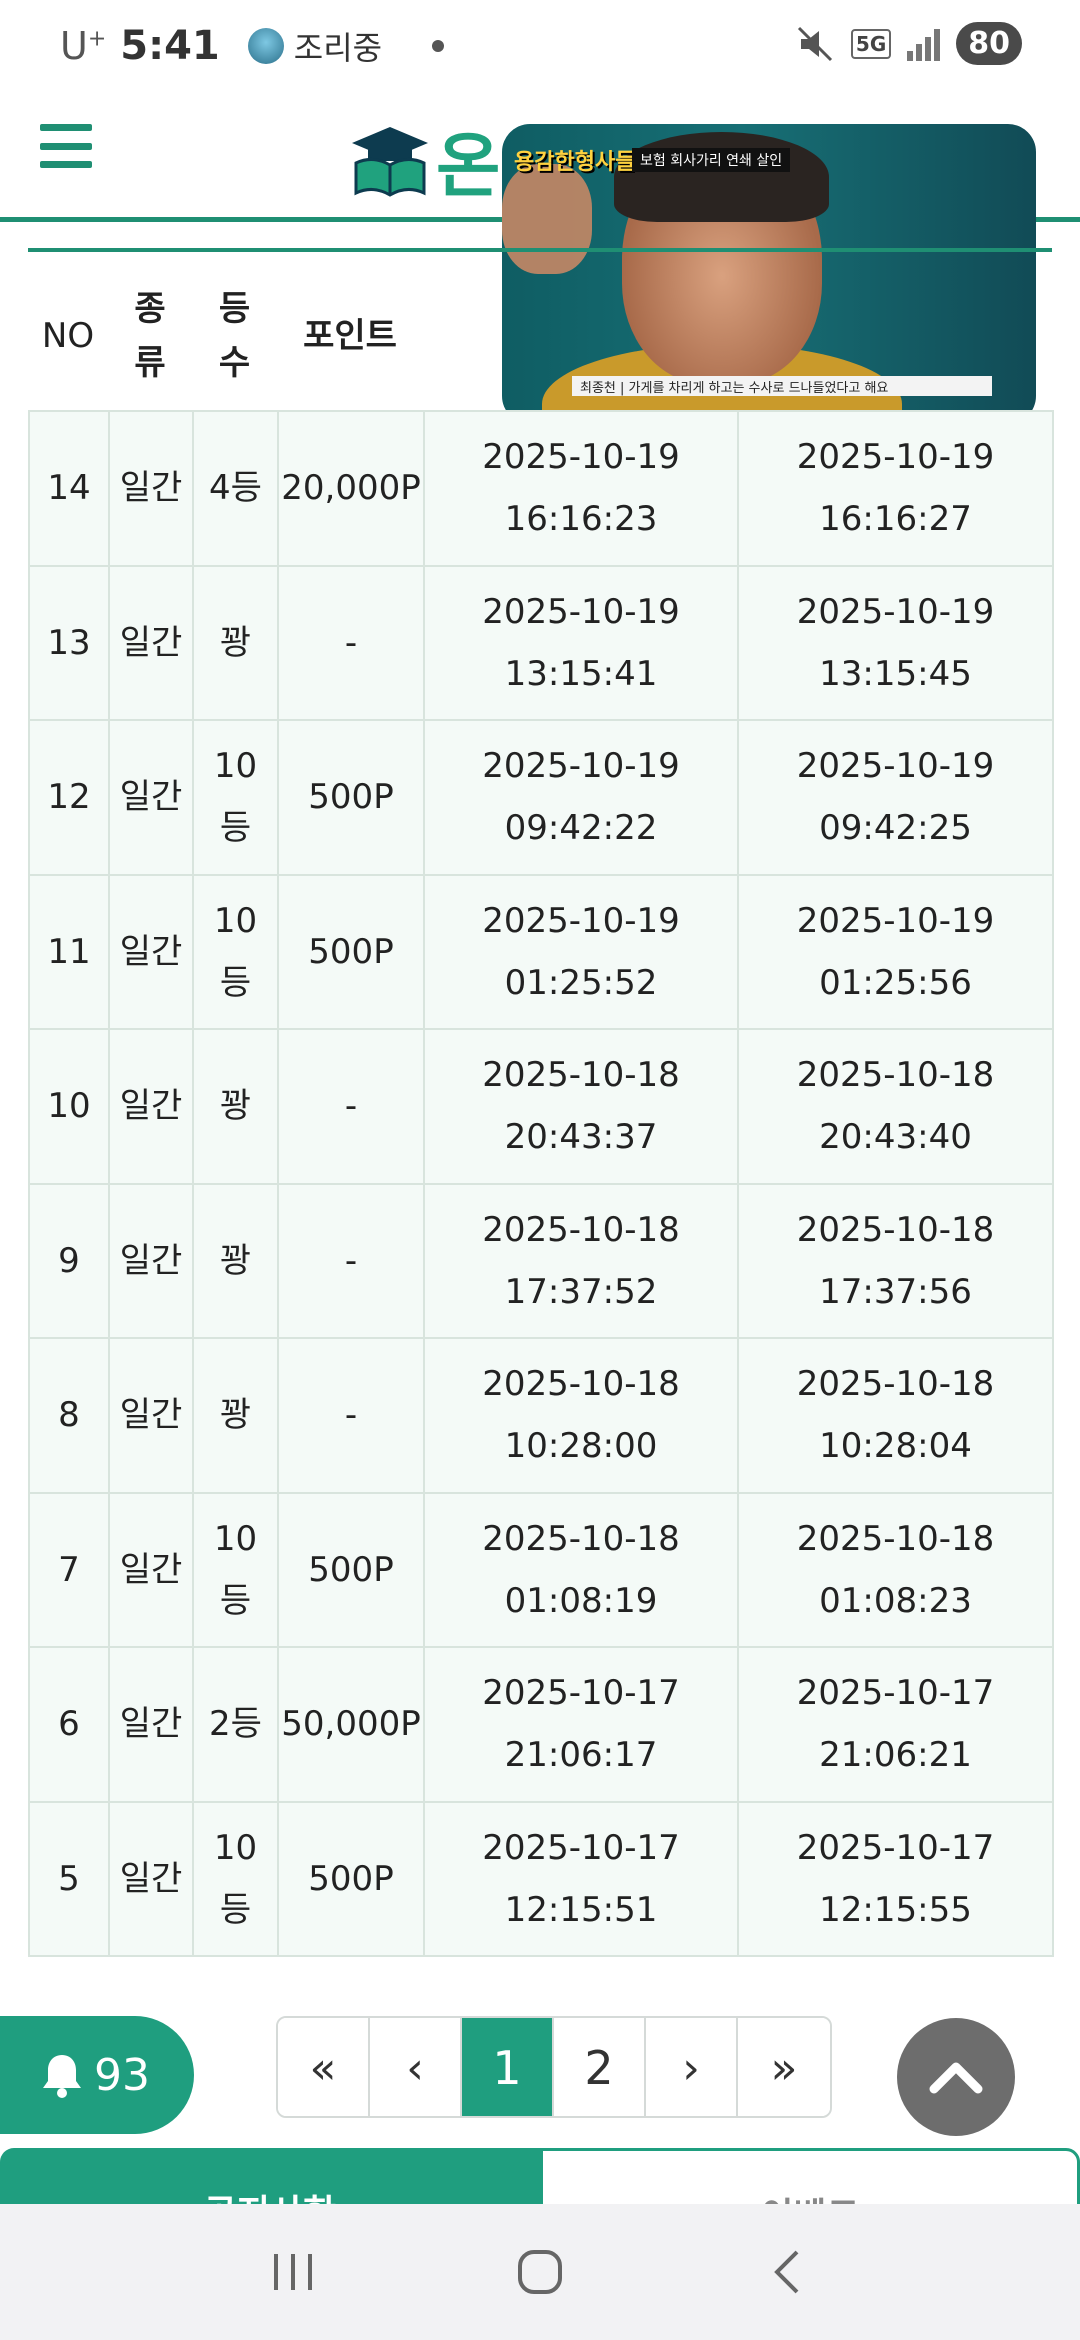  Describe the element at coordinates (416, 2067) in the screenshot. I see `prev-page-button: ‹` at that location.